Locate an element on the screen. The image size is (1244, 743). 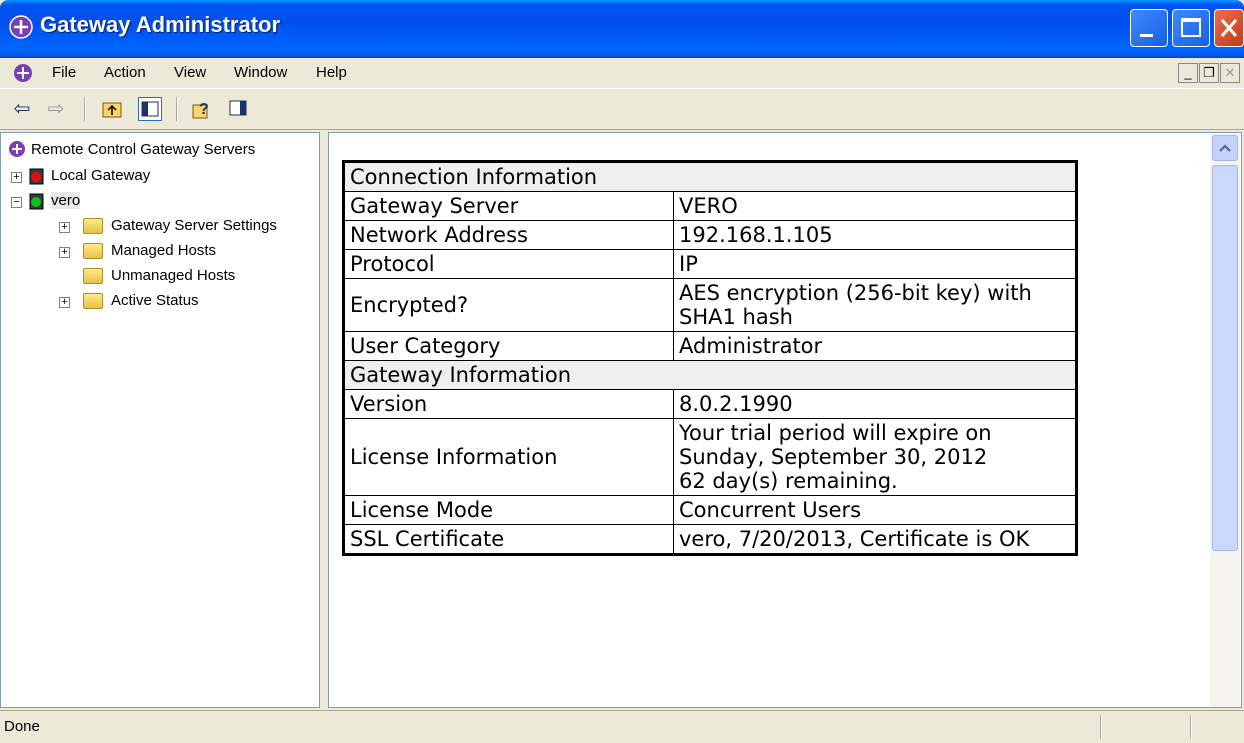
version-label: Version is located at coordinates (508, 404).